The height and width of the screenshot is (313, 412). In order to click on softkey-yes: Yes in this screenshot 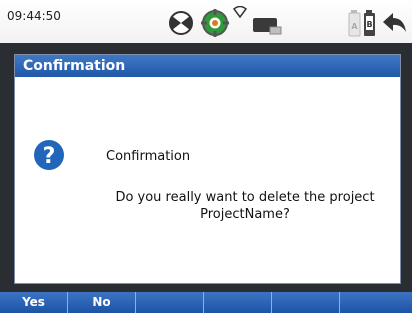, I will do `click(34, 302)`.